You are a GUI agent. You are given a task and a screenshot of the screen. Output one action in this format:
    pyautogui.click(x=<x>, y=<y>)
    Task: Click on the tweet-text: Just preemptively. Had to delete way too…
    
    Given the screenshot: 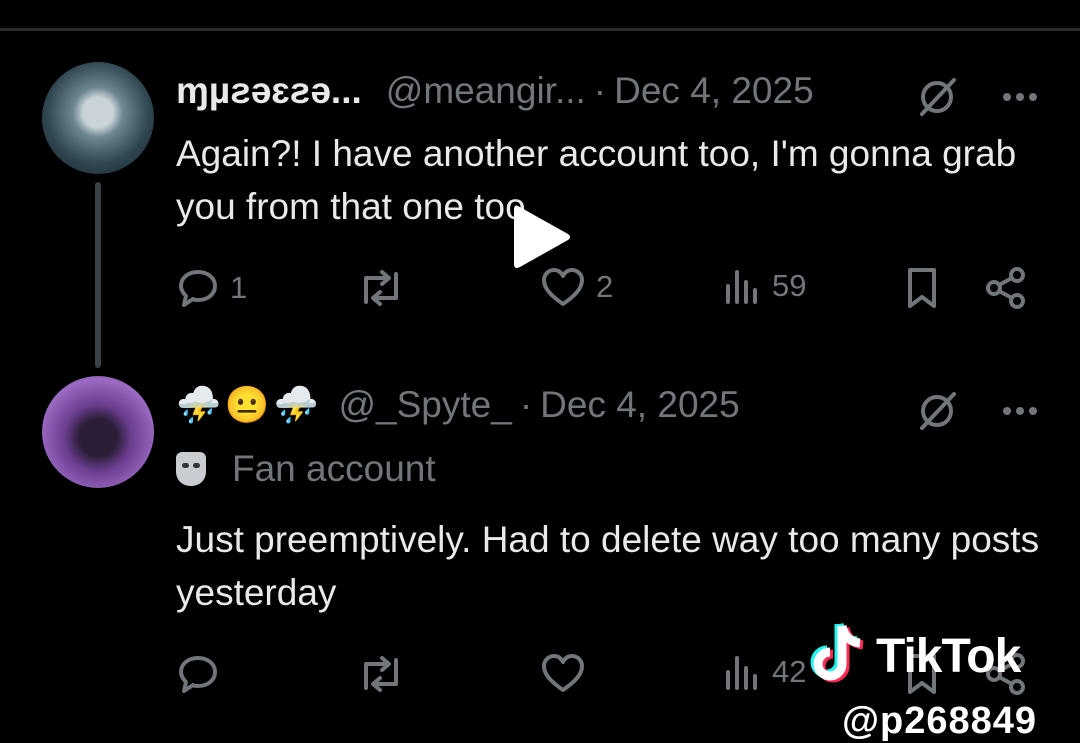 What is the action you would take?
    pyautogui.click(x=608, y=566)
    